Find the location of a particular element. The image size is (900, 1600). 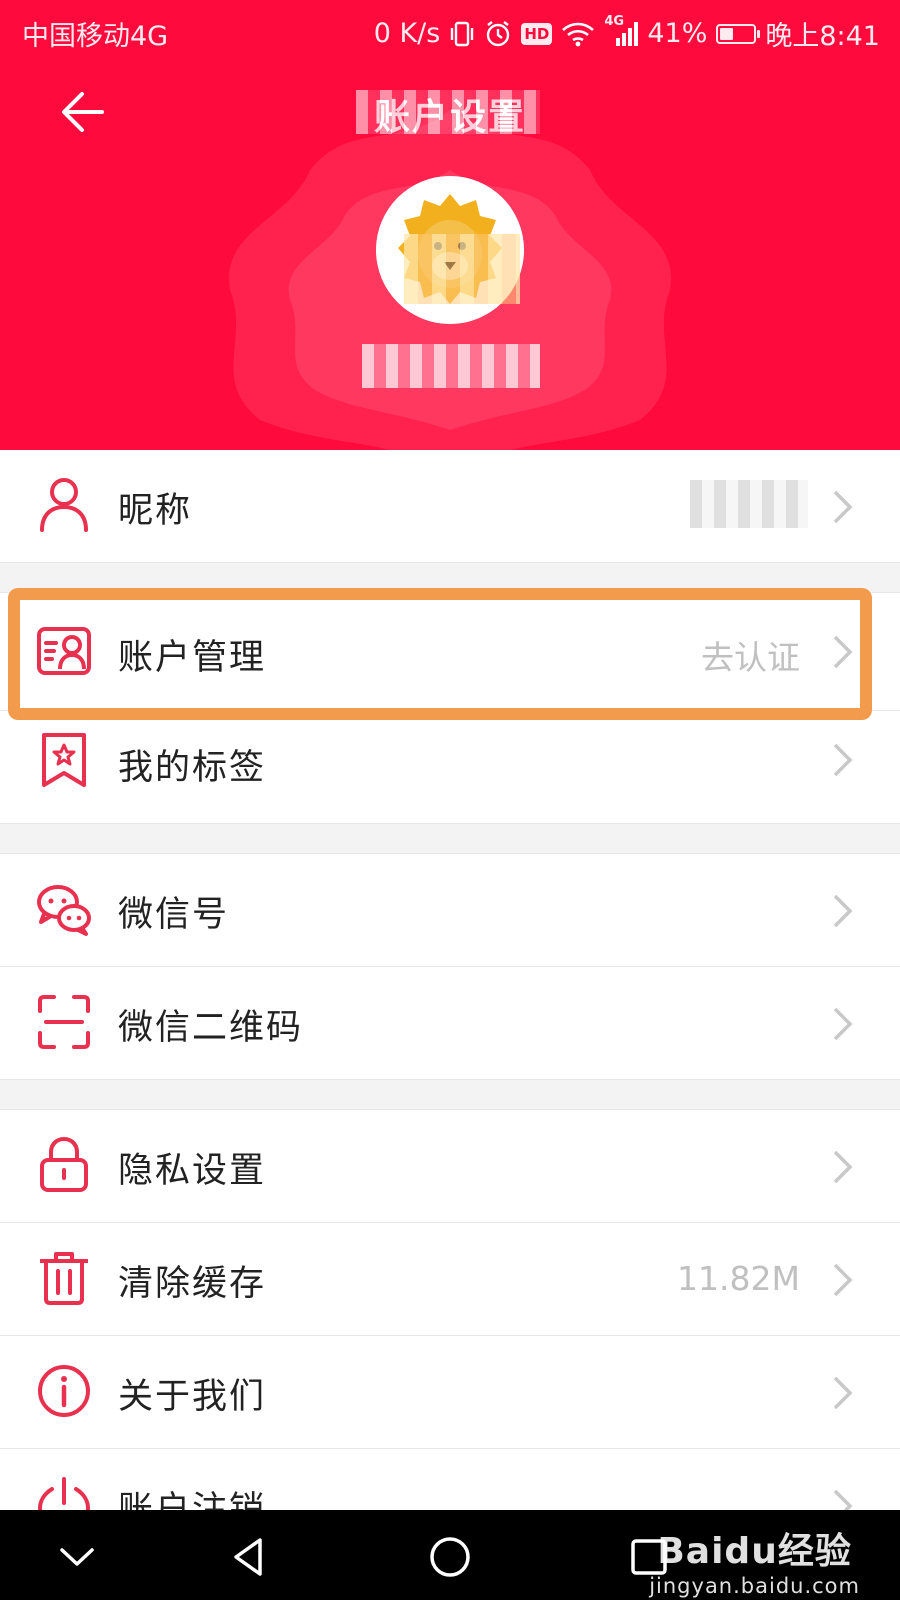

system-nav-bar: Baidu经验 jingyan.baidu.com is located at coordinates (450, 1555).